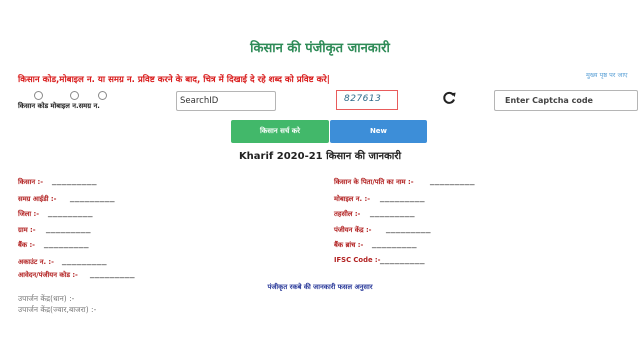 The height and width of the screenshot is (360, 640). I want to click on registration-center-label: पंजीयन केंद्र :-, so click(353, 230).